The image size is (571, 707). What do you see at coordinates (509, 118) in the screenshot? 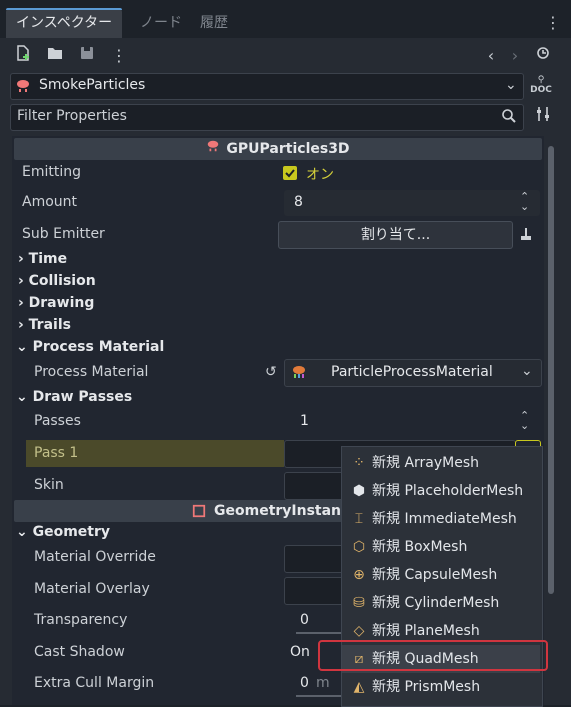
I see `search-icon` at bounding box center [509, 118].